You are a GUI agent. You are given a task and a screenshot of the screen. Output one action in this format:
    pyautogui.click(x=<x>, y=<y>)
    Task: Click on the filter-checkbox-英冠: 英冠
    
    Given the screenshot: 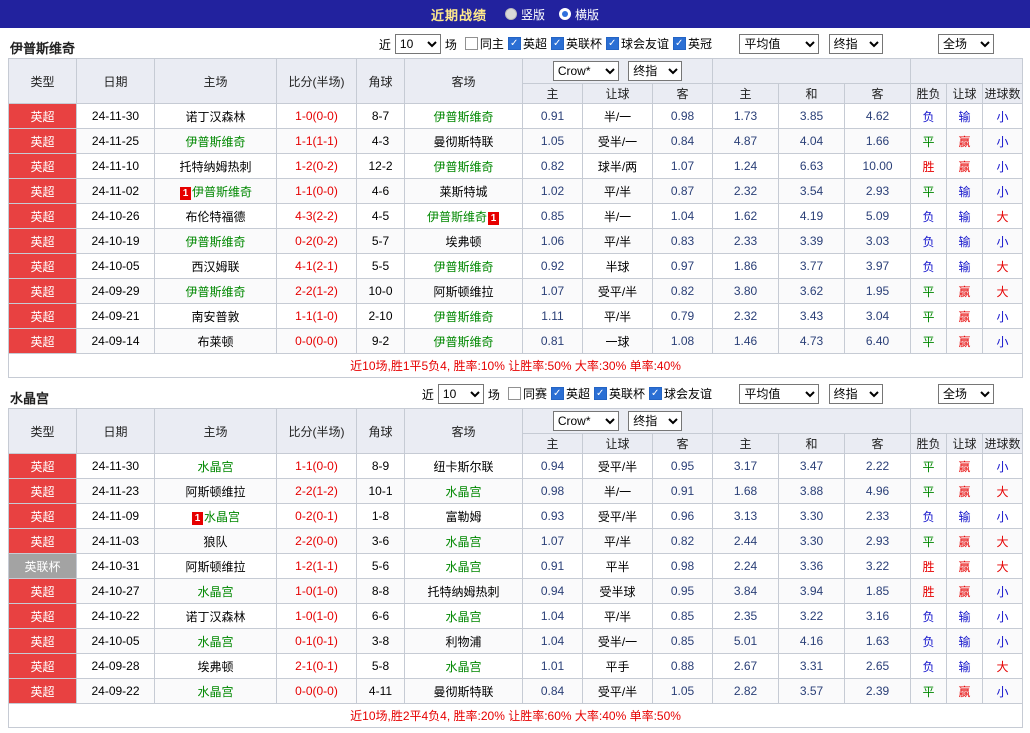 What is the action you would take?
    pyautogui.click(x=692, y=43)
    